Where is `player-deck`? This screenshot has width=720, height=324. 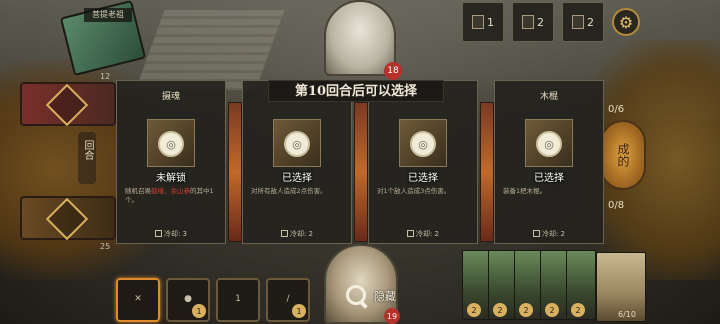 player-deck is located at coordinates (68, 218).